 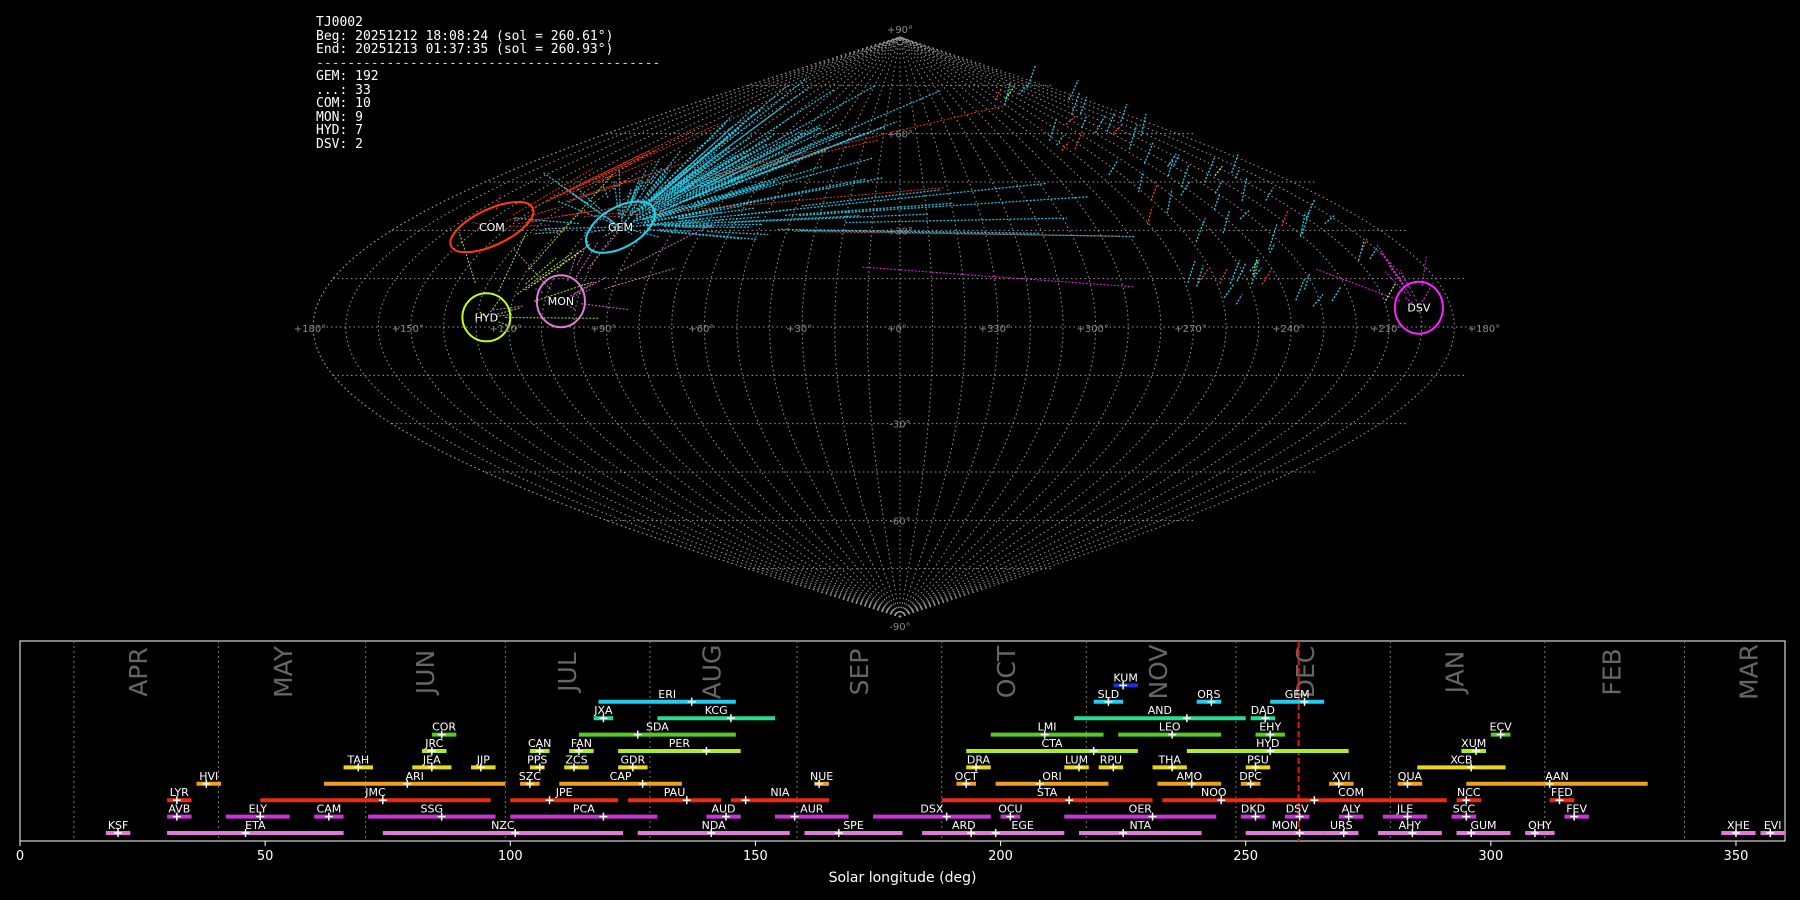 I want to click on count-gem: GEM: 192, so click(x=347, y=76).